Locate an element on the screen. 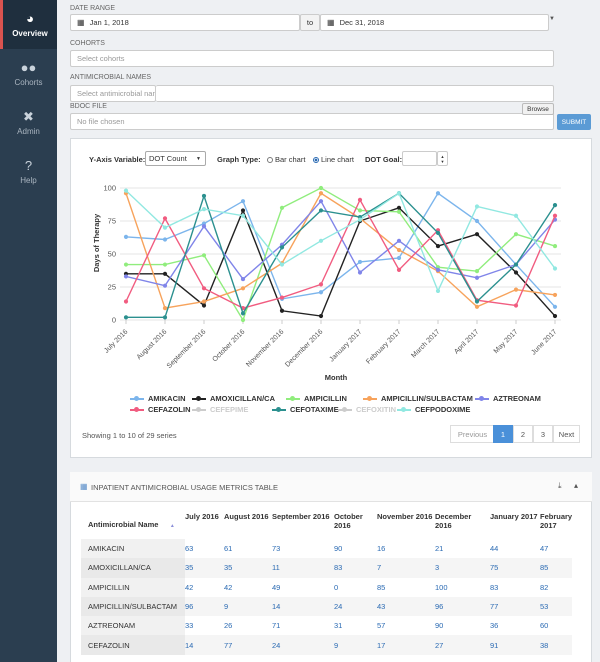 The height and width of the screenshot is (662, 600). row-value: 26 is located at coordinates (248, 625).